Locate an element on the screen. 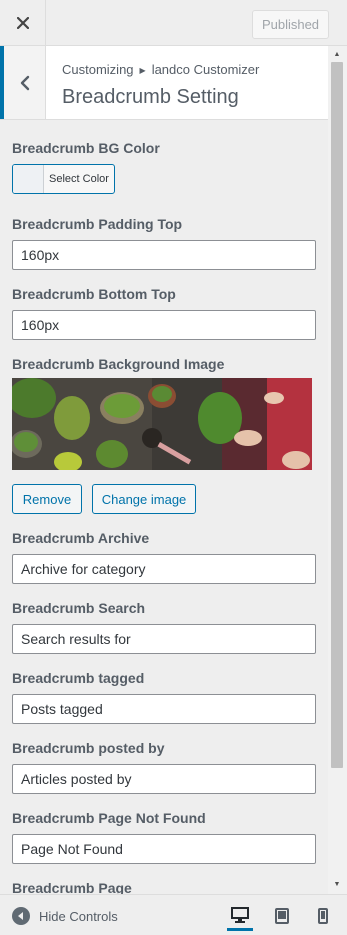 This screenshot has height=935, width=347. breadcrumb-panel: landco Customizer is located at coordinates (205, 69).